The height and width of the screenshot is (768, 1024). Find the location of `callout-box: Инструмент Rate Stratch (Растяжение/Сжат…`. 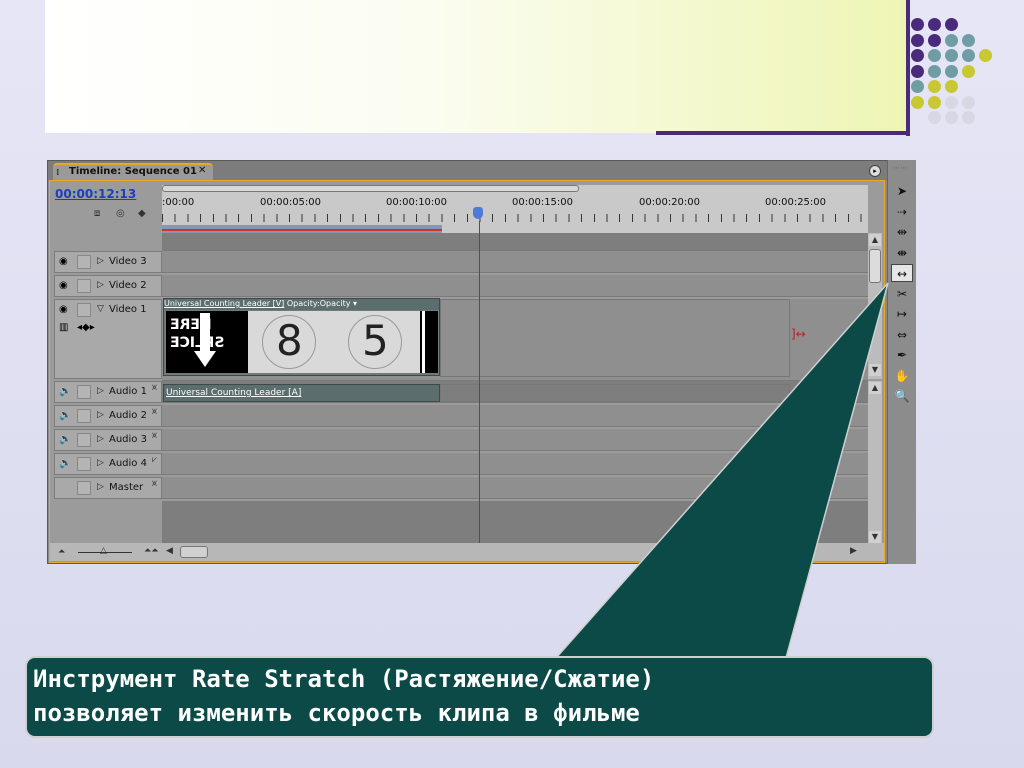

callout-box: Инструмент Rate Stratch (Растяжение/Сжат… is located at coordinates (479, 697).